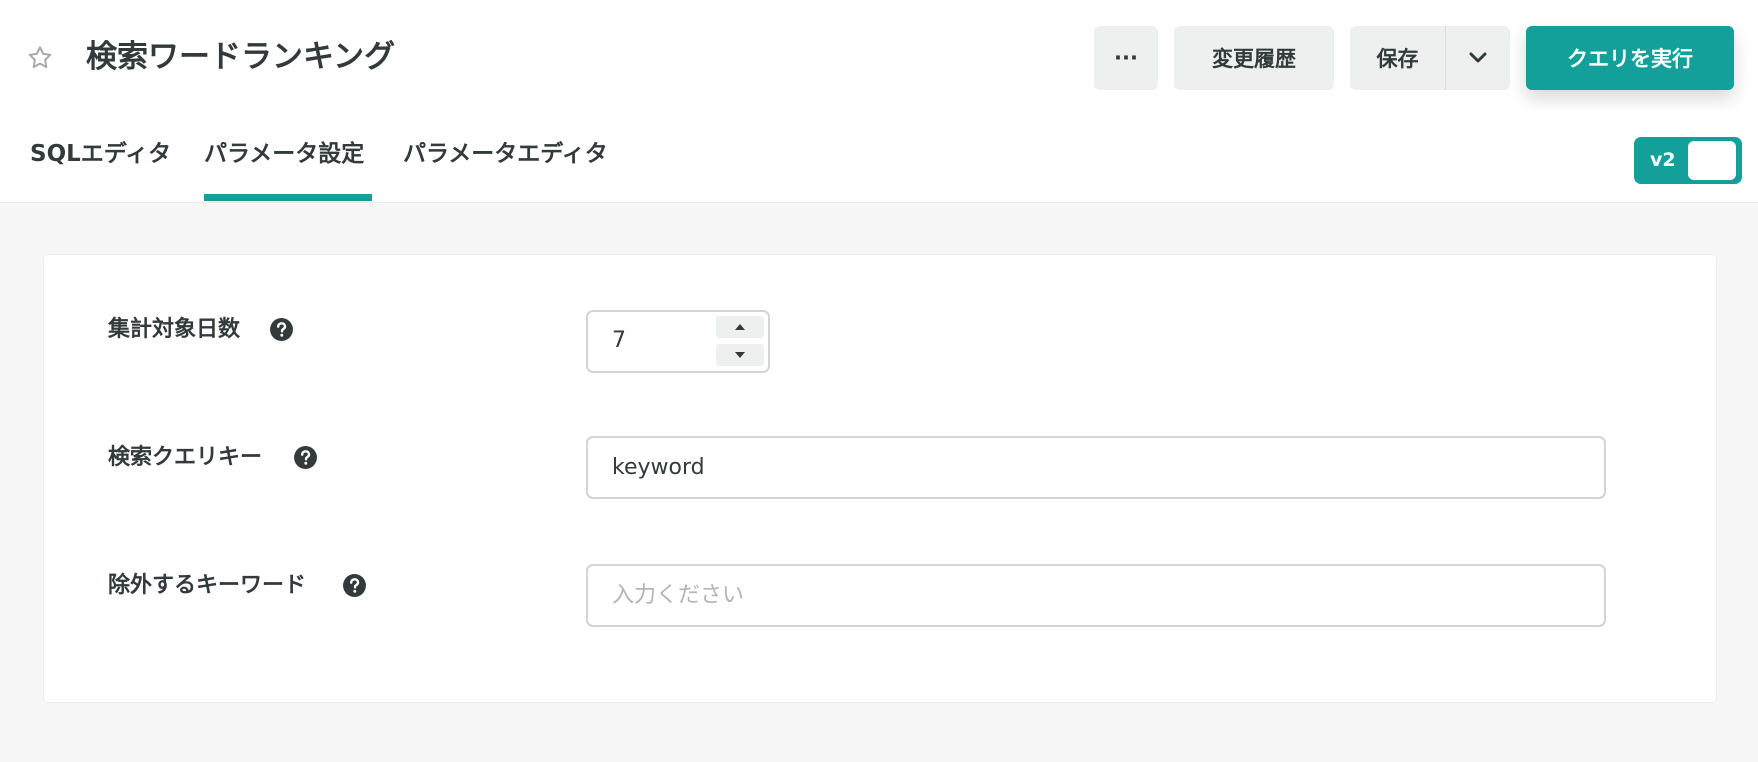 This screenshot has width=1758, height=762. Describe the element at coordinates (185, 457) in the screenshot. I see `field-label-query-key: 検索クエリキー` at that location.